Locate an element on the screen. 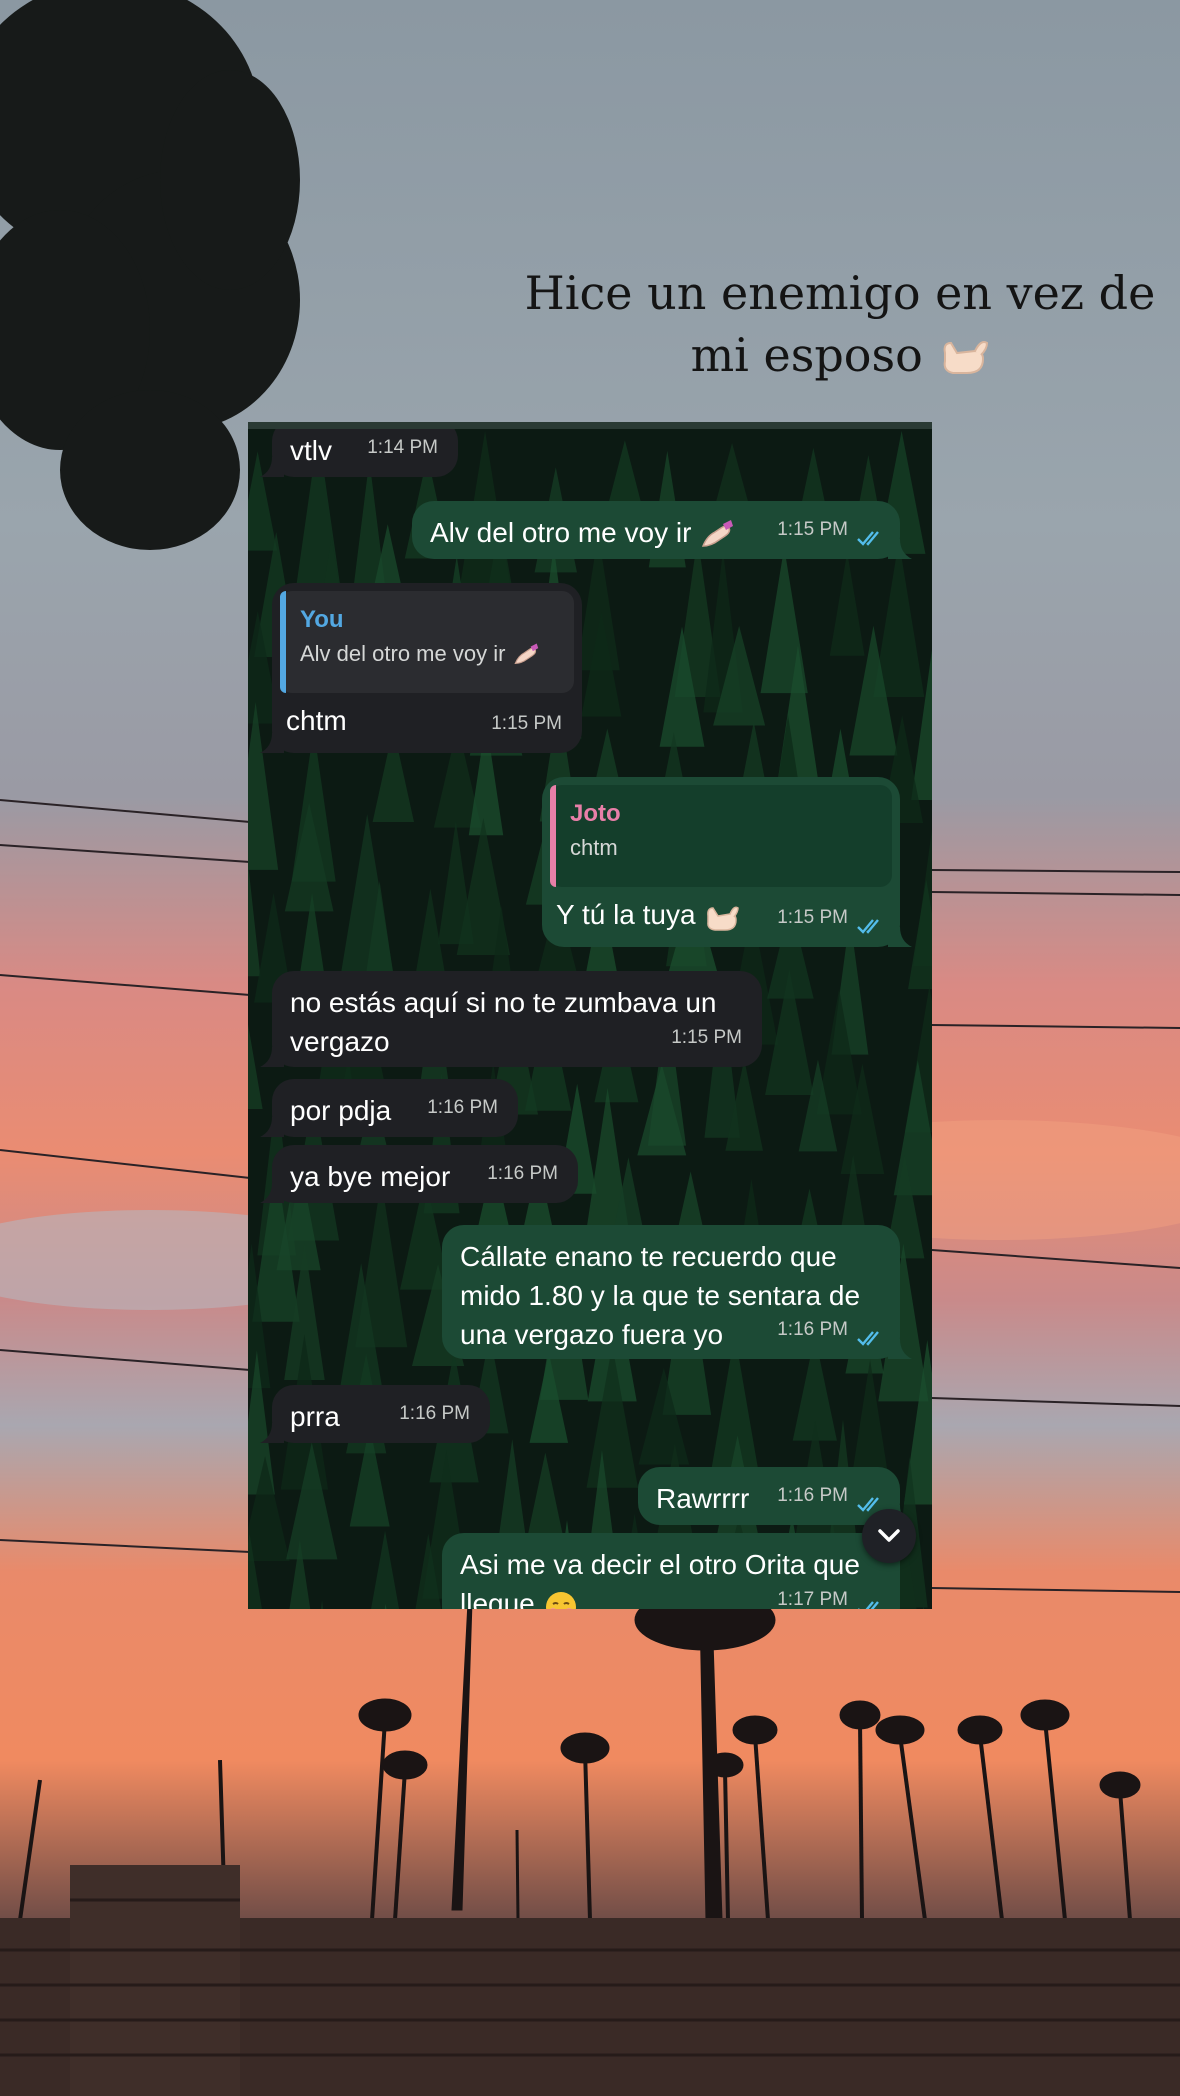 This screenshot has height=2096, width=1180. message-text: no estás aquí si no te zumbava un vergazo is located at coordinates (503, 1022).